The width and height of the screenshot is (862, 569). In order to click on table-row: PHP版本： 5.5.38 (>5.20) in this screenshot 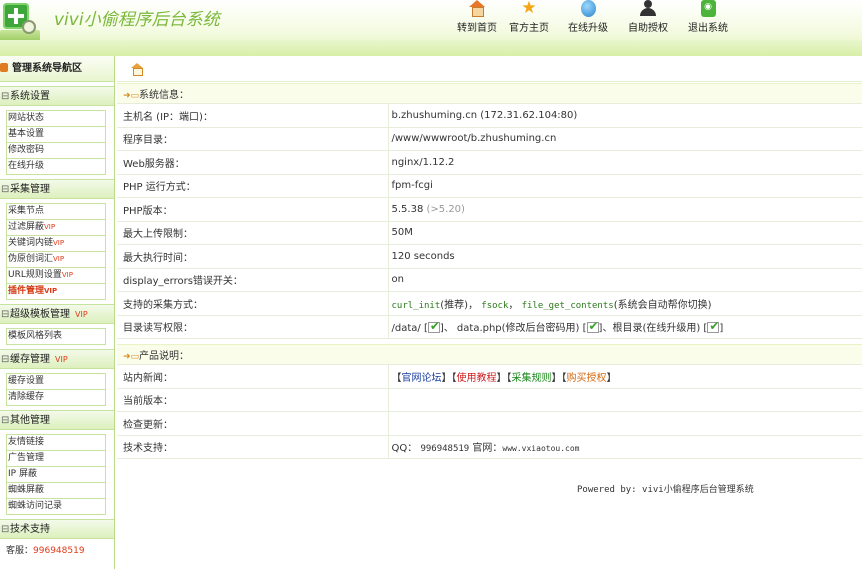, I will do `click(489, 209)`.